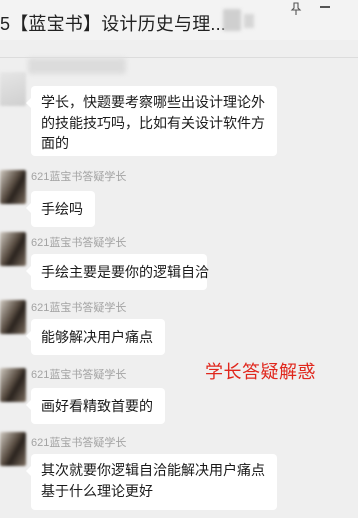 The height and width of the screenshot is (518, 358). I want to click on message-line: 面的, so click(55, 143).